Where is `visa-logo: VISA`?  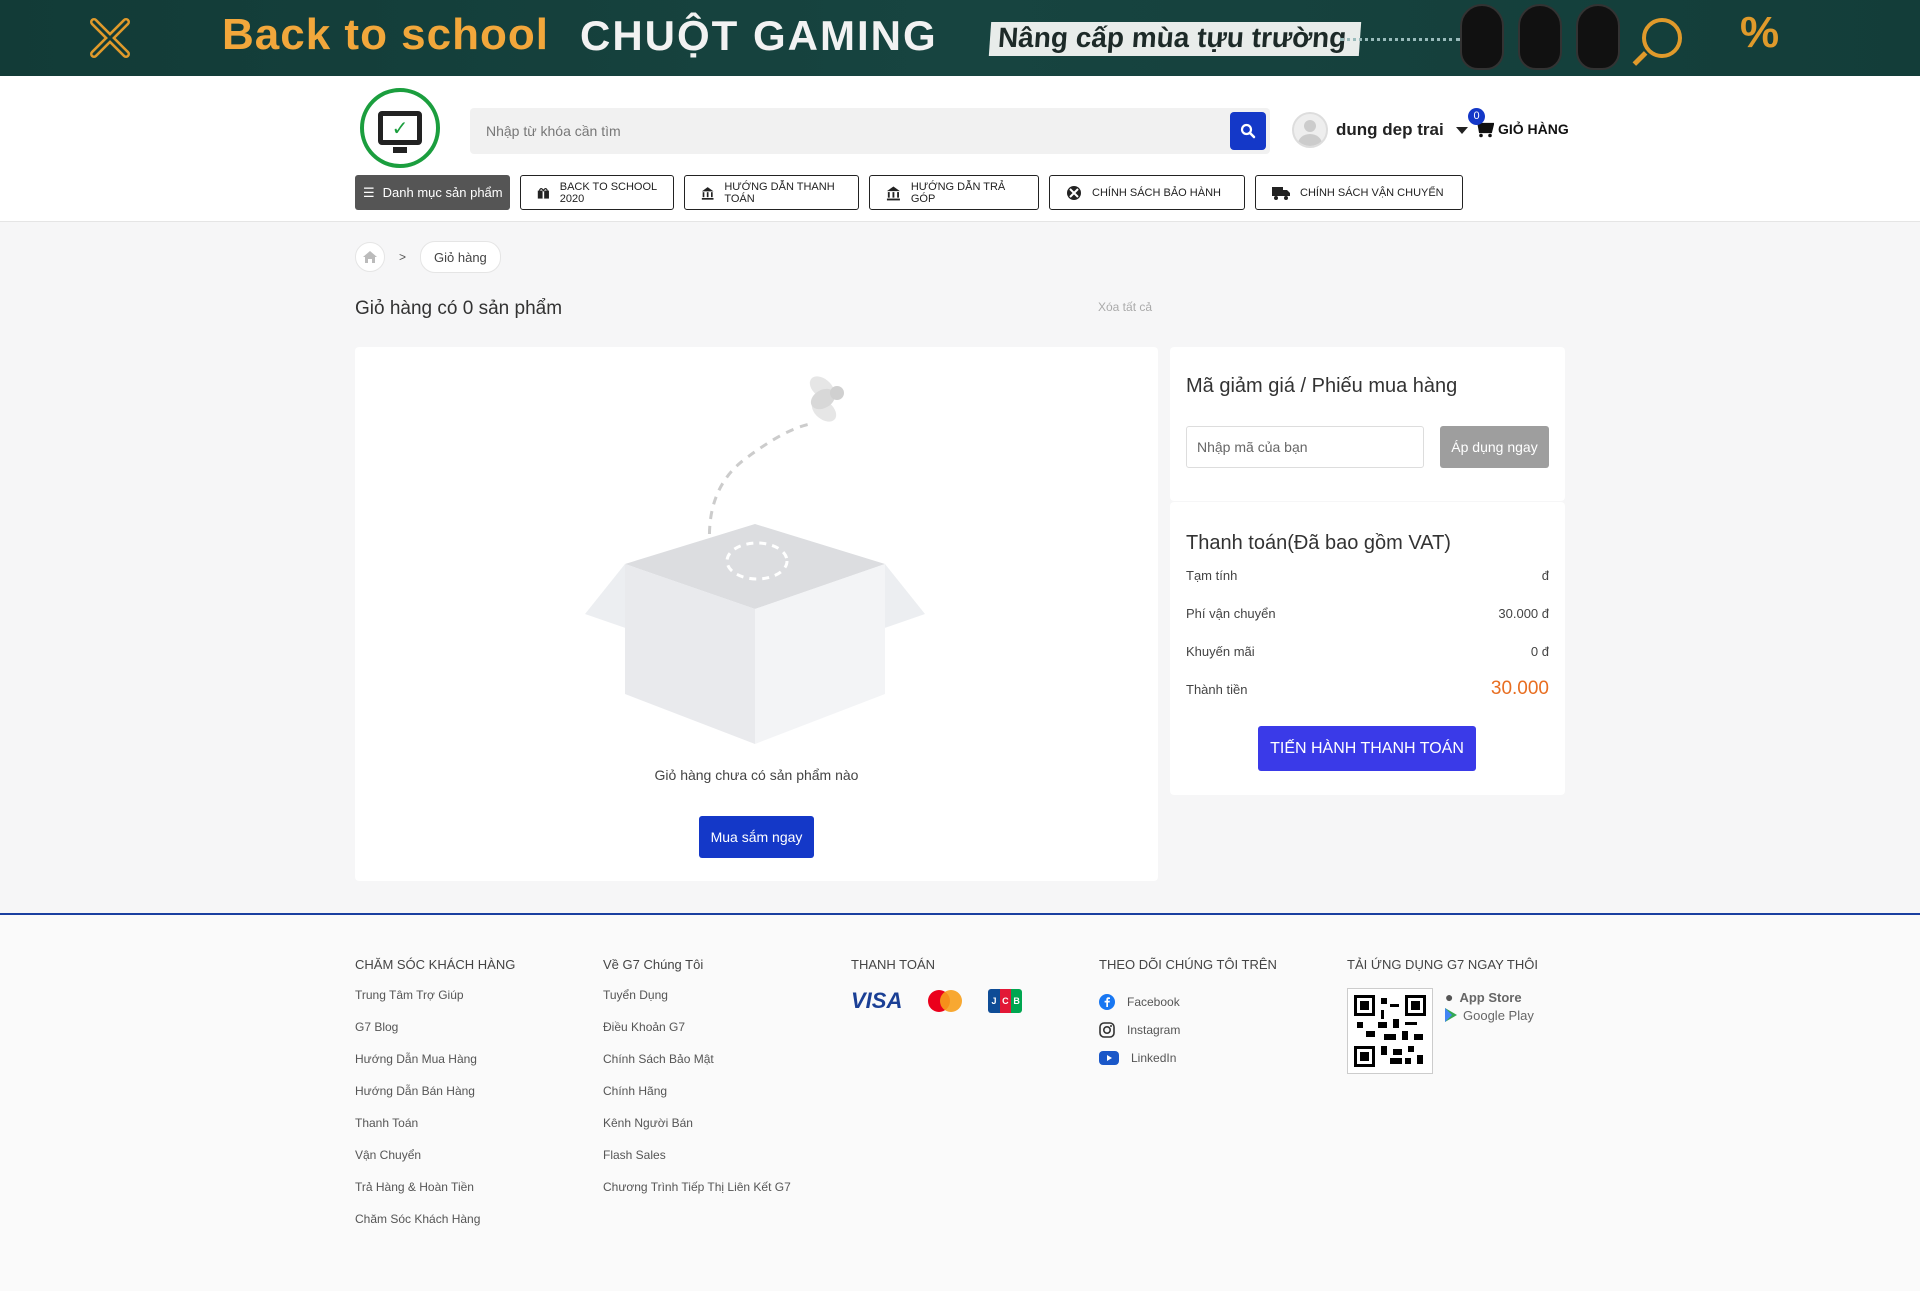 visa-logo: VISA is located at coordinates (877, 1000).